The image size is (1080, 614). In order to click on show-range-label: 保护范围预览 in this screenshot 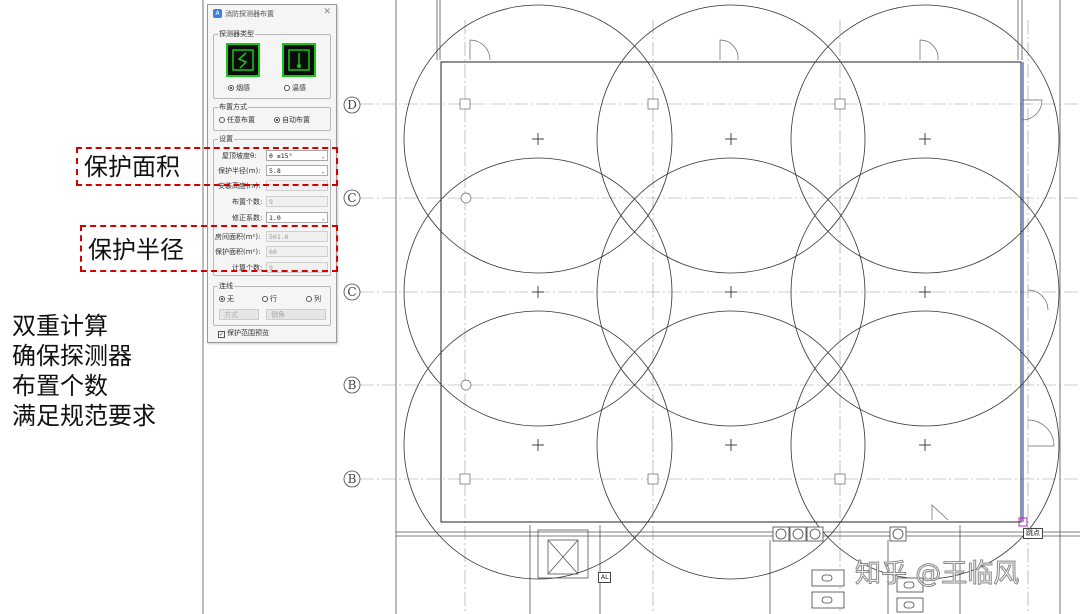, I will do `click(248, 333)`.